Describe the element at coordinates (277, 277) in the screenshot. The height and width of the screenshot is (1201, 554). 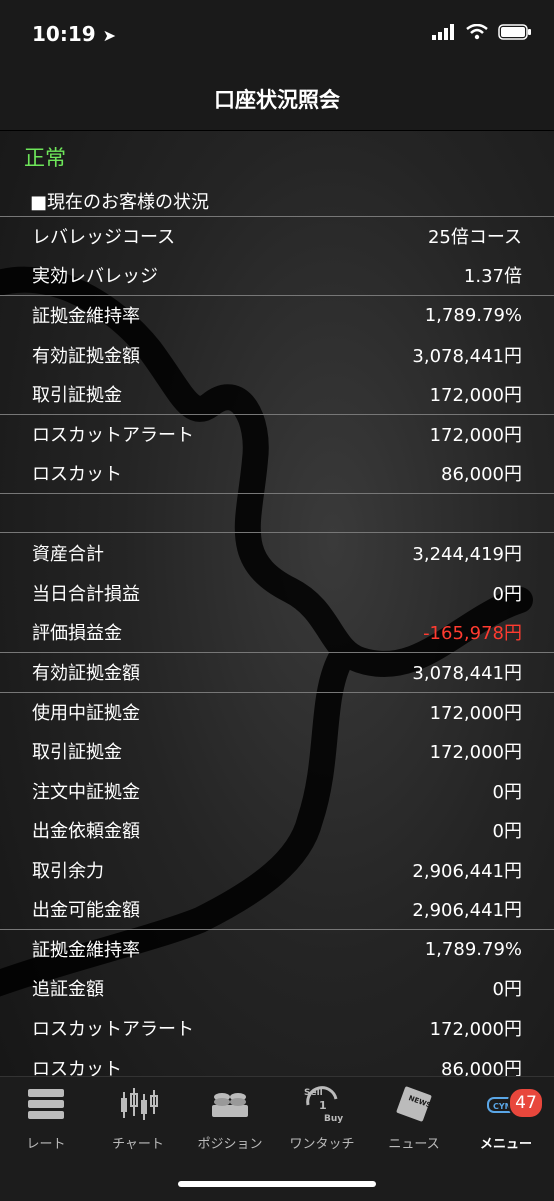
I see `list-item: 実効レバレッジ 1.37倍` at that location.